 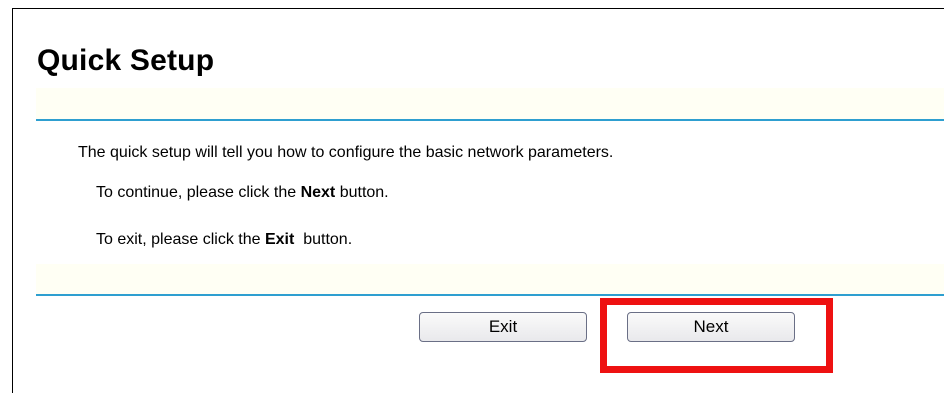 I want to click on exit-instruction: To exit, please click the Exit button., so click(x=224, y=240).